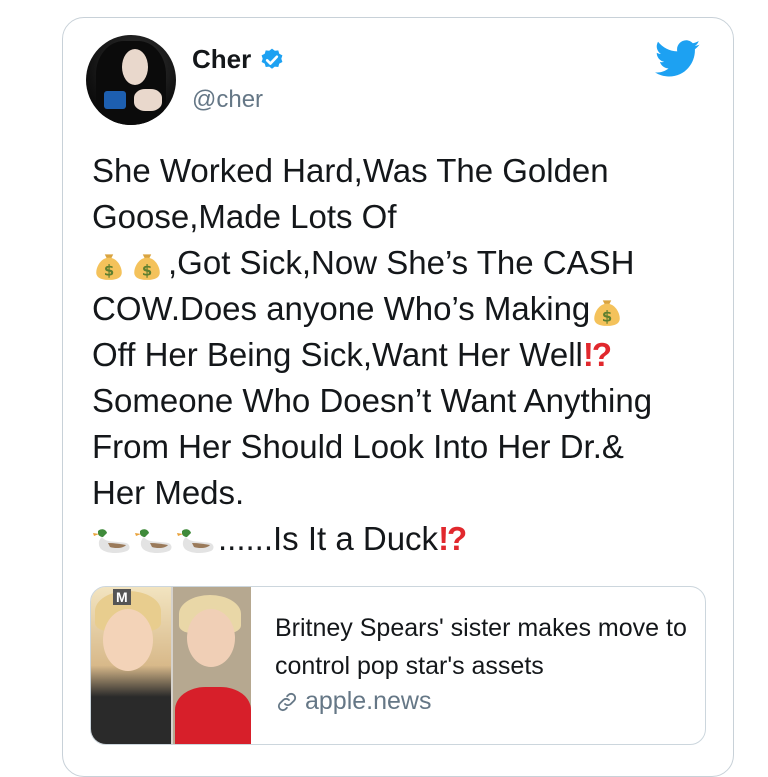 The height and width of the screenshot is (777, 768). I want to click on verified-badge-icon, so click(272, 58).